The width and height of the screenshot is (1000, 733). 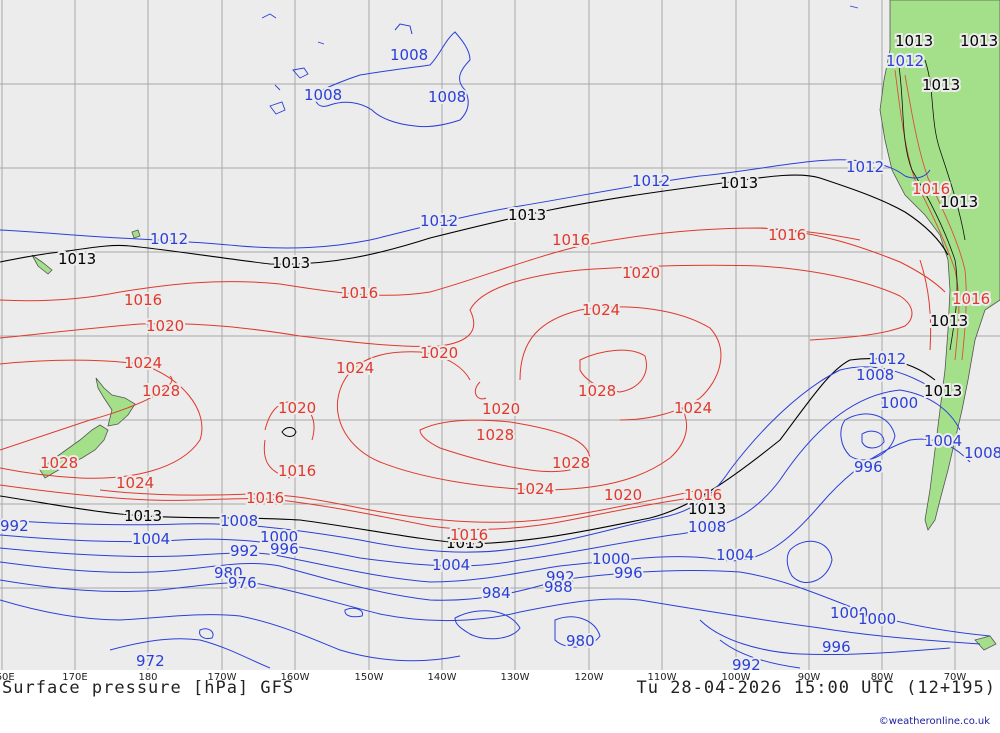 What do you see at coordinates (150, 661) in the screenshot?
I see `label-972: 972` at bounding box center [150, 661].